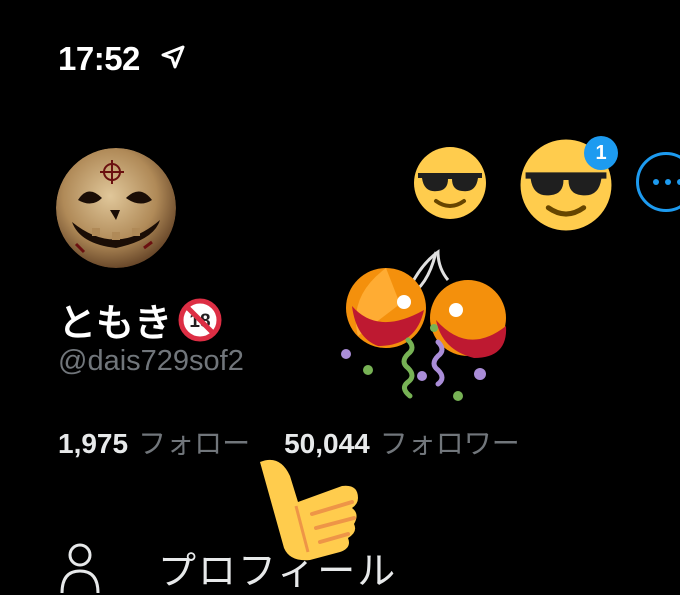 This screenshot has height=595, width=680. I want to click on menu-item-profile: プロフィール, so click(227, 567).